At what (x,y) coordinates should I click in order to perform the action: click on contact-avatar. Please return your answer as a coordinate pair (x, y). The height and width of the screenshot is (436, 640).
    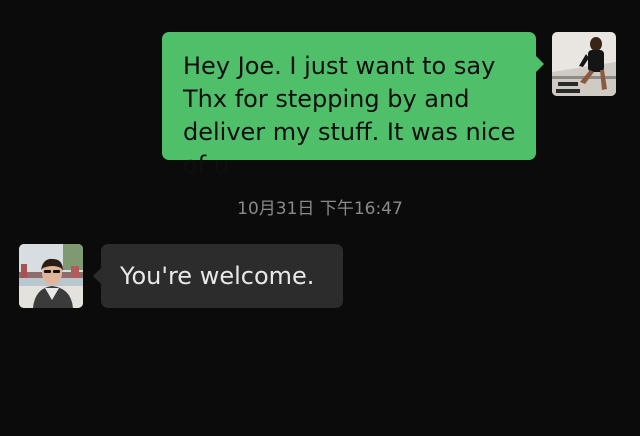
    Looking at the image, I should click on (51, 276).